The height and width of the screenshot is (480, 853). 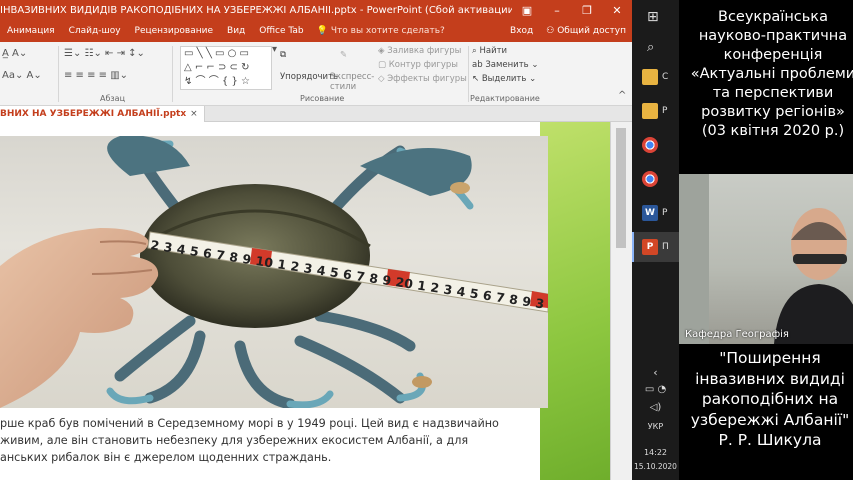 What do you see at coordinates (655, 407) in the screenshot?
I see `volume-icon: ◁)` at bounding box center [655, 407].